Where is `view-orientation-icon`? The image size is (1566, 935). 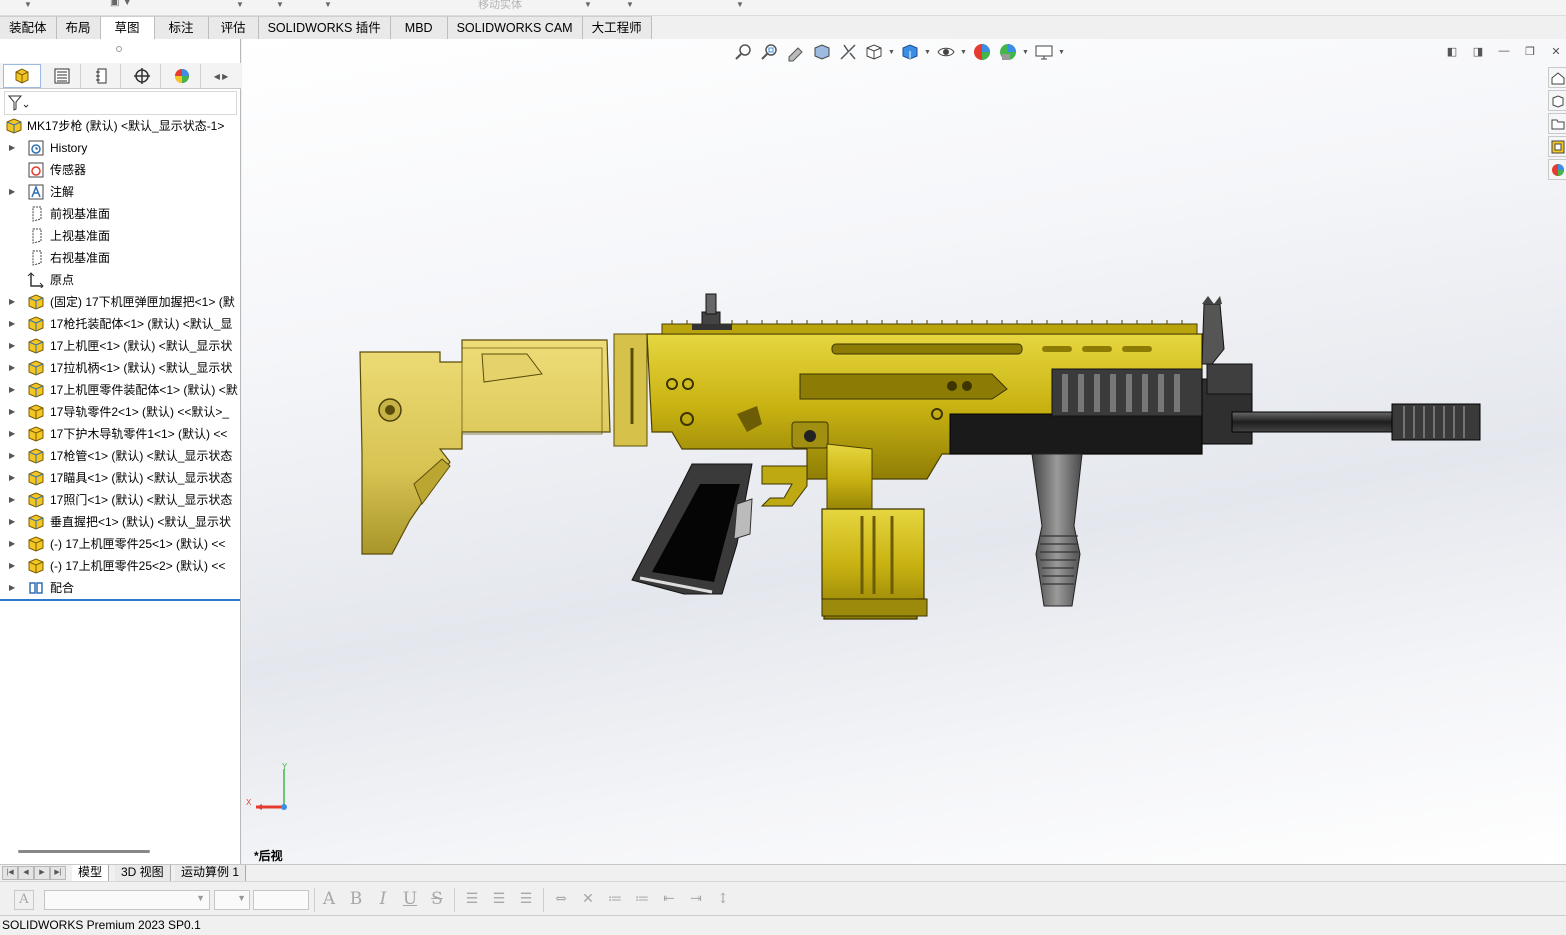 view-orientation-icon is located at coordinates (874, 52).